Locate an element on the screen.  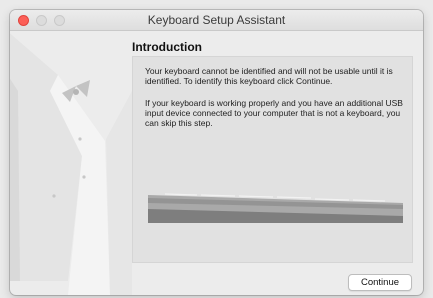
continue-button: Continue is located at coordinates (380, 282).